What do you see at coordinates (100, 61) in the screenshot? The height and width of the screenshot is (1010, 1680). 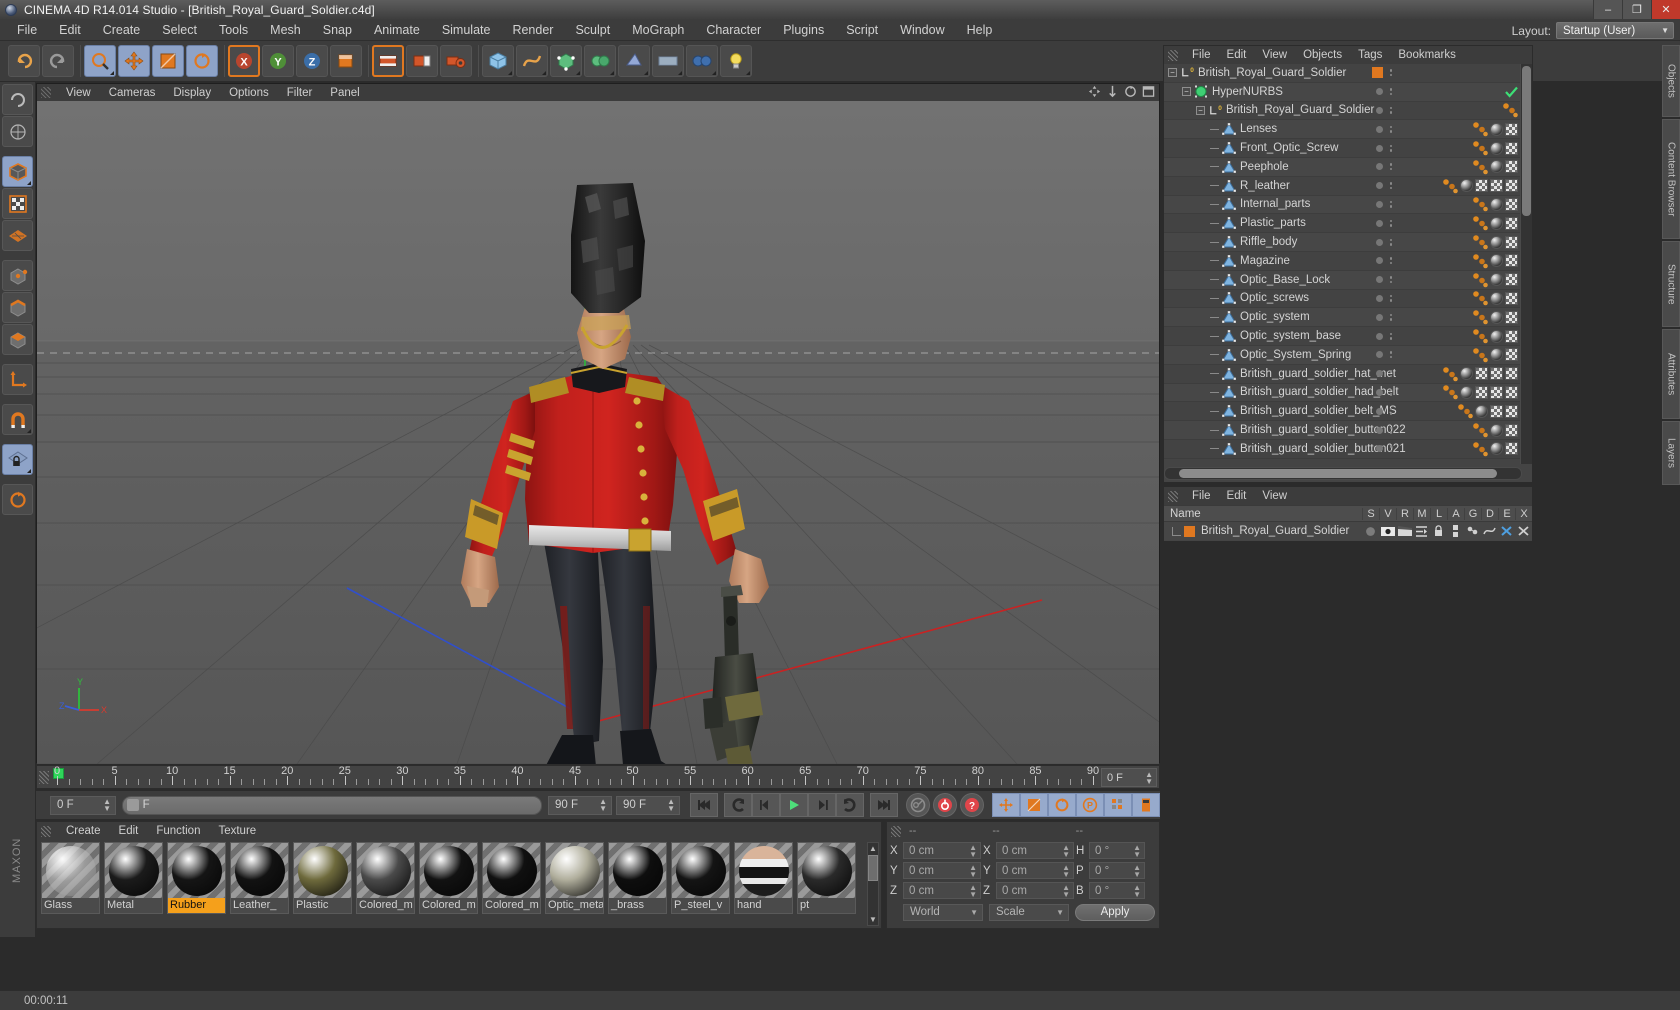 I see `live-selection-tool-button` at bounding box center [100, 61].